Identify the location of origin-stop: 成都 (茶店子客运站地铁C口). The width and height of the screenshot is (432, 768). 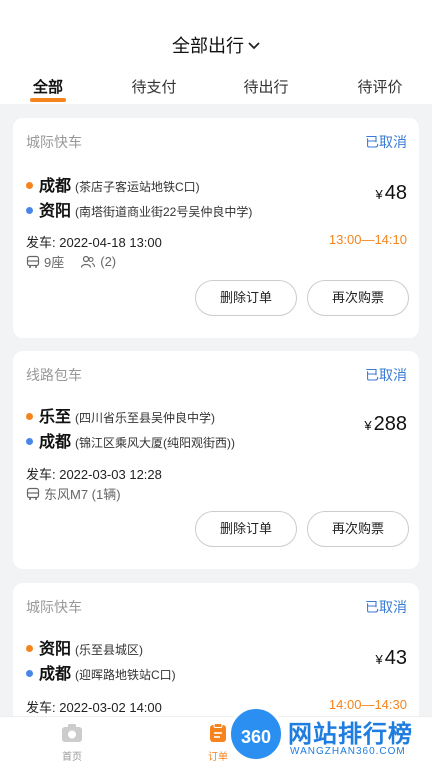
(113, 184).